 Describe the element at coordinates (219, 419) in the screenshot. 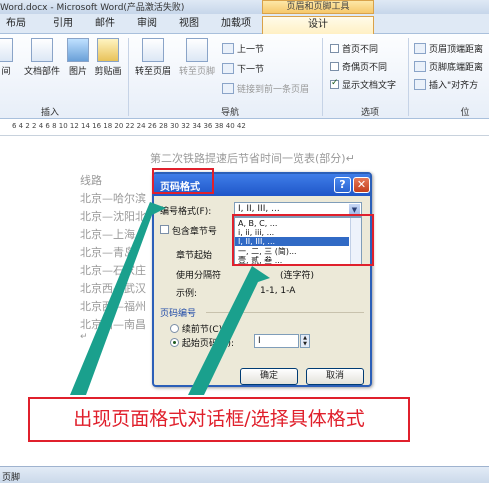

I see `annotation-callout: 出现页面格式对话框/选择具体格式` at that location.